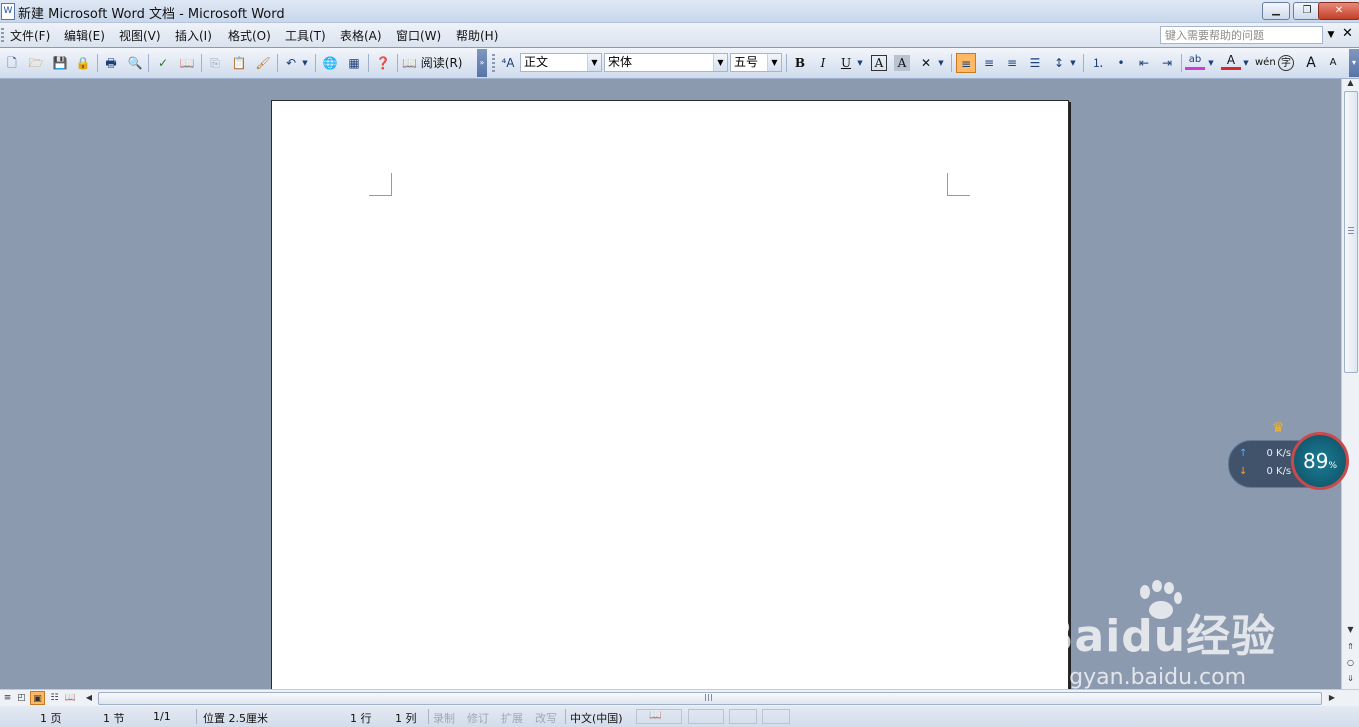 This screenshot has width=1359, height=727. What do you see at coordinates (21, 698) in the screenshot?
I see `web-layout-view-icon: ◰` at bounding box center [21, 698].